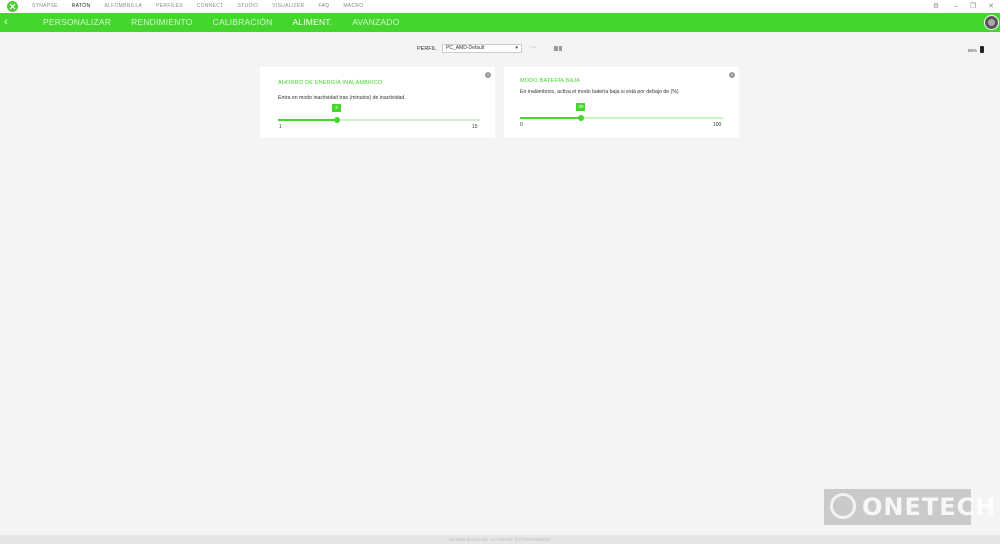 Image resolution: width=1000 pixels, height=544 pixels. What do you see at coordinates (243, 22) in the screenshot?
I see `tab-calibracion: CALIBRACIÓN` at bounding box center [243, 22].